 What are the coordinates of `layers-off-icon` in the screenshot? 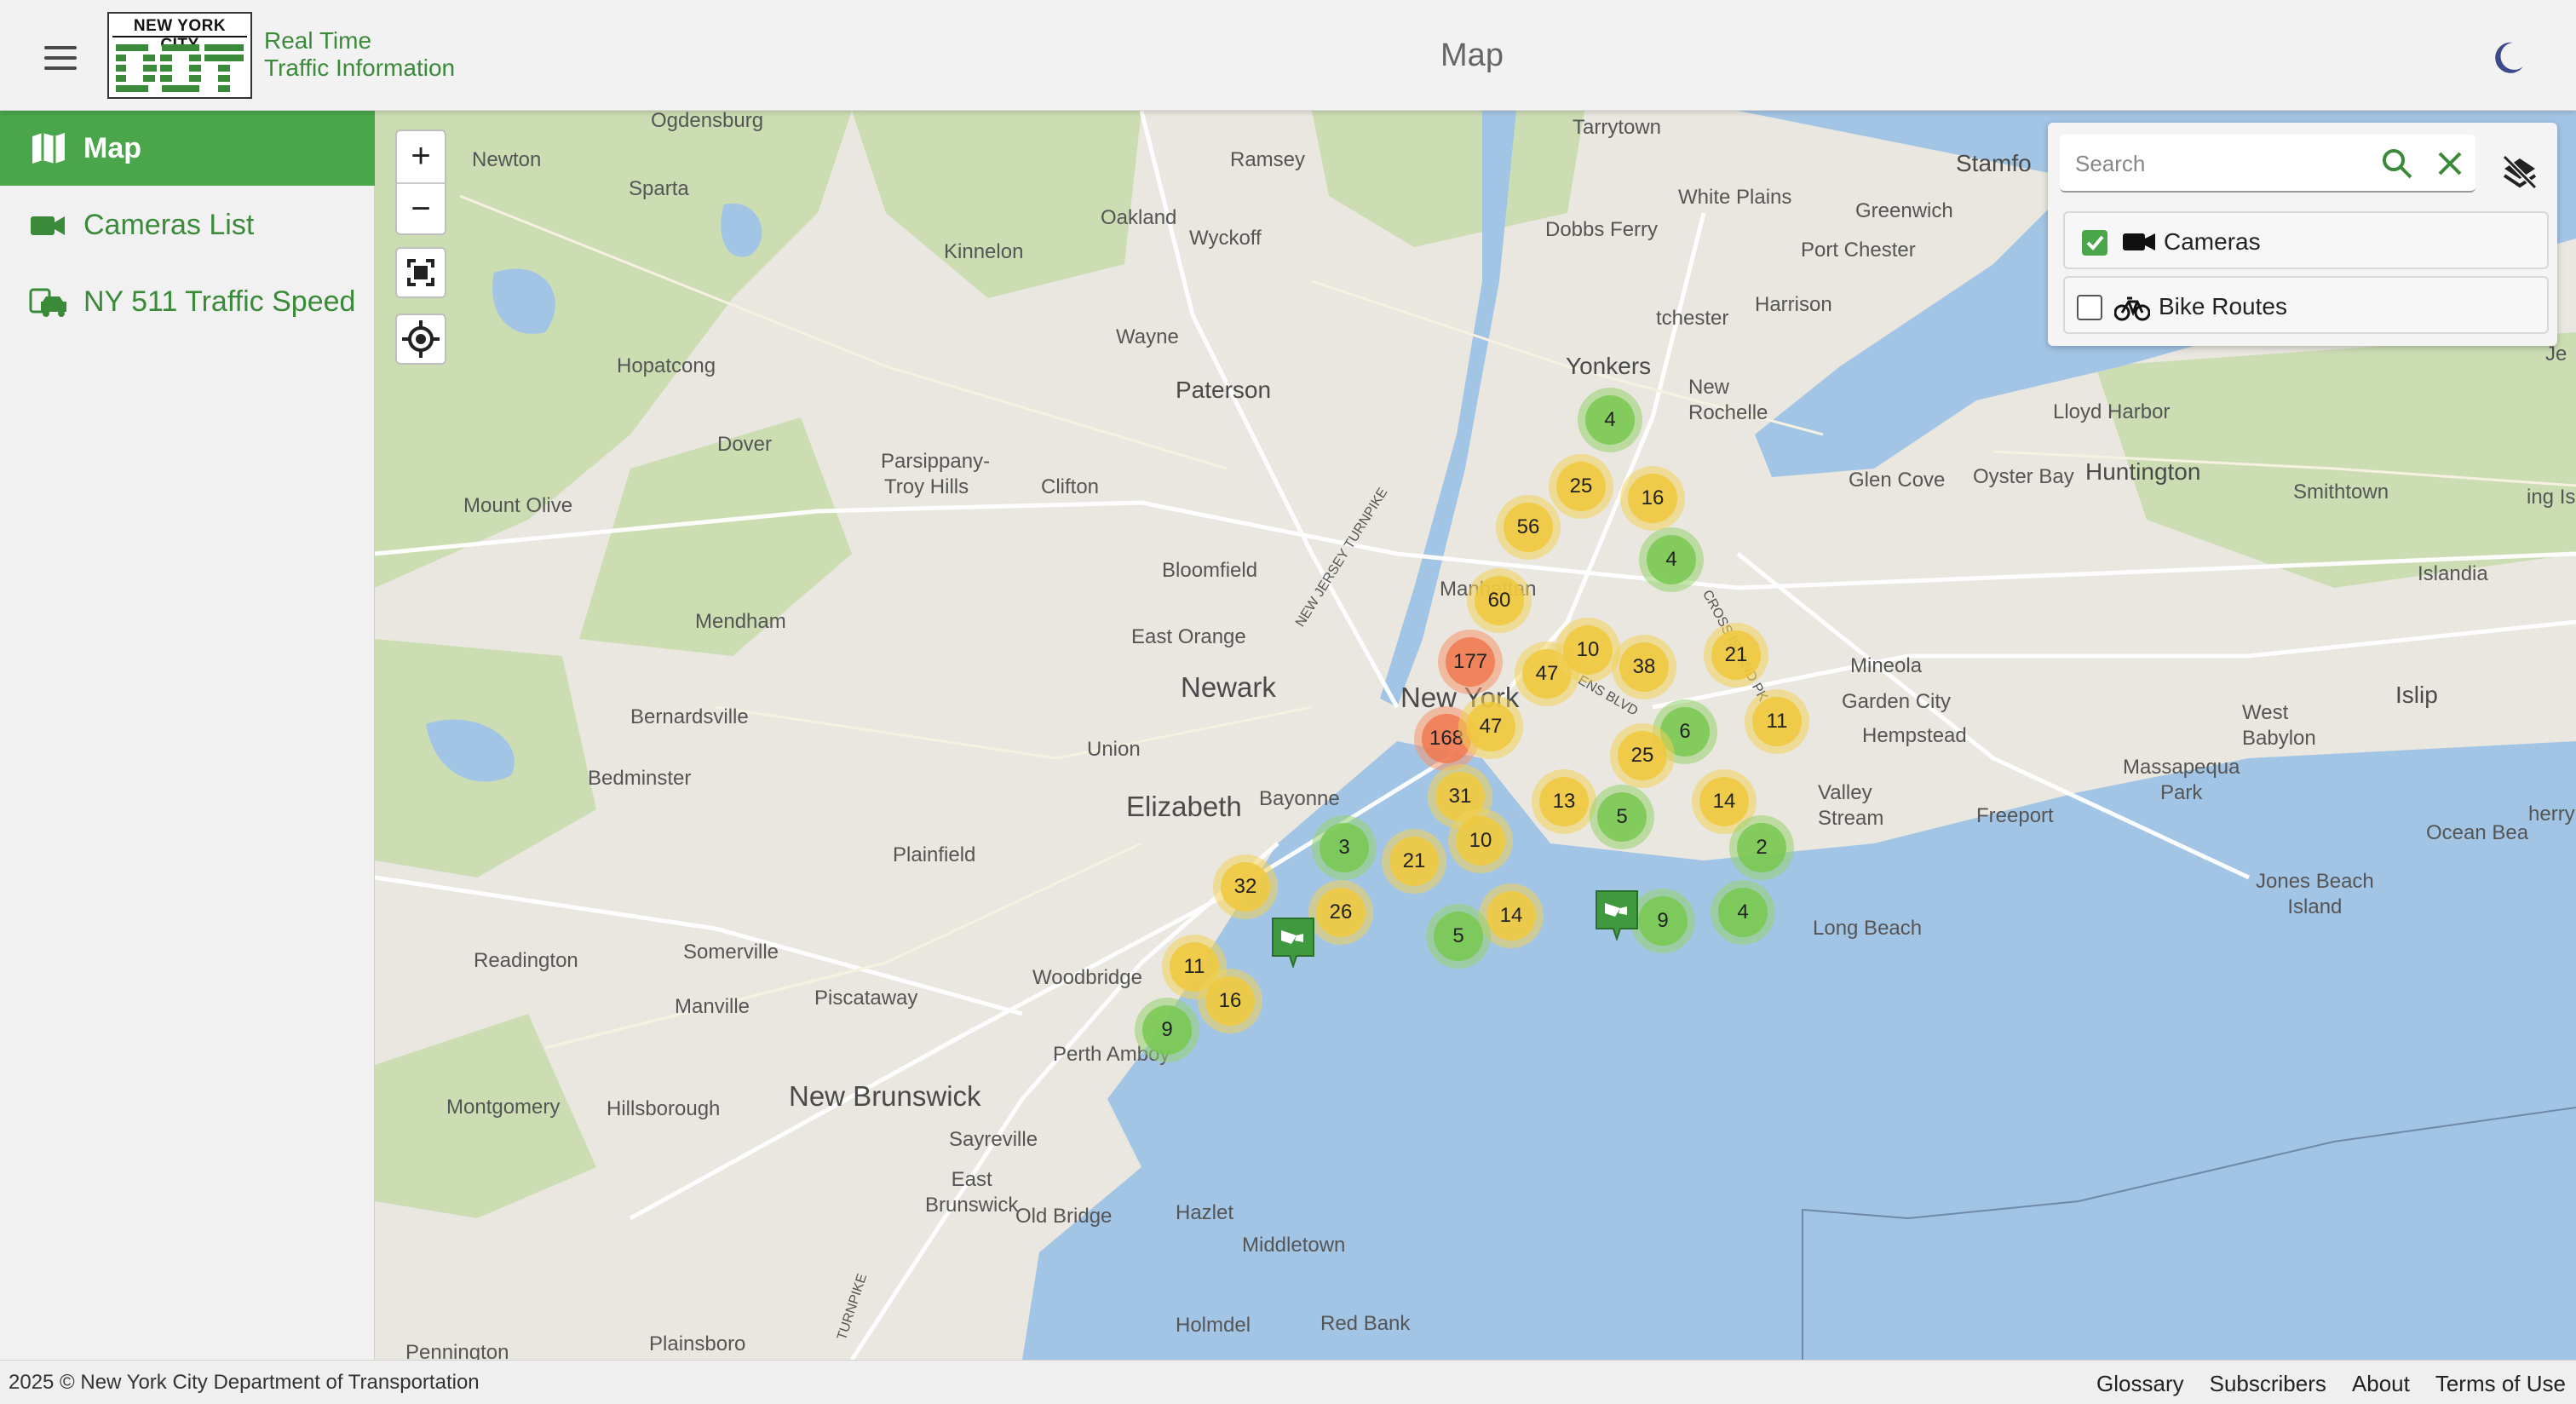 It's located at (2520, 172).